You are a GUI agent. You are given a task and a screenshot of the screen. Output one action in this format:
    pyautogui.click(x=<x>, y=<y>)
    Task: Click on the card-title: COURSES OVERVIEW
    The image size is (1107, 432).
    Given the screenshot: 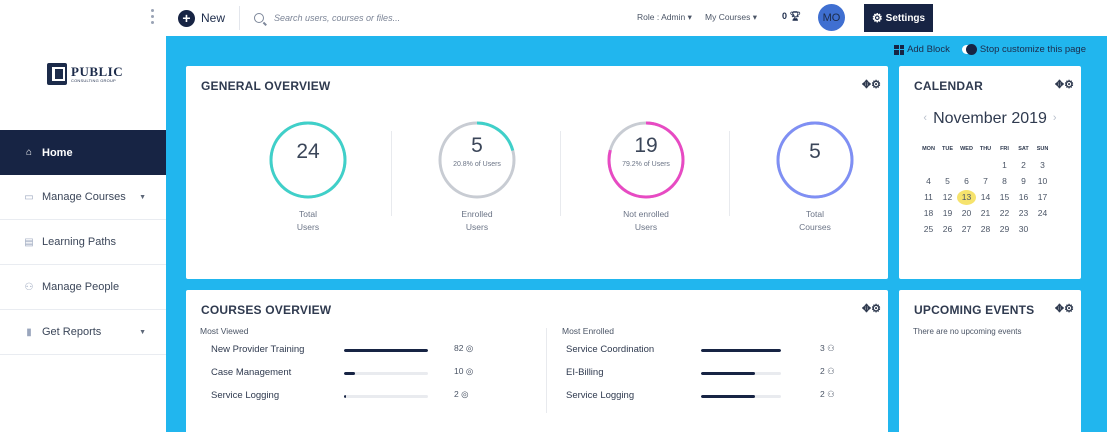 What is the action you would take?
    pyautogui.click(x=266, y=310)
    